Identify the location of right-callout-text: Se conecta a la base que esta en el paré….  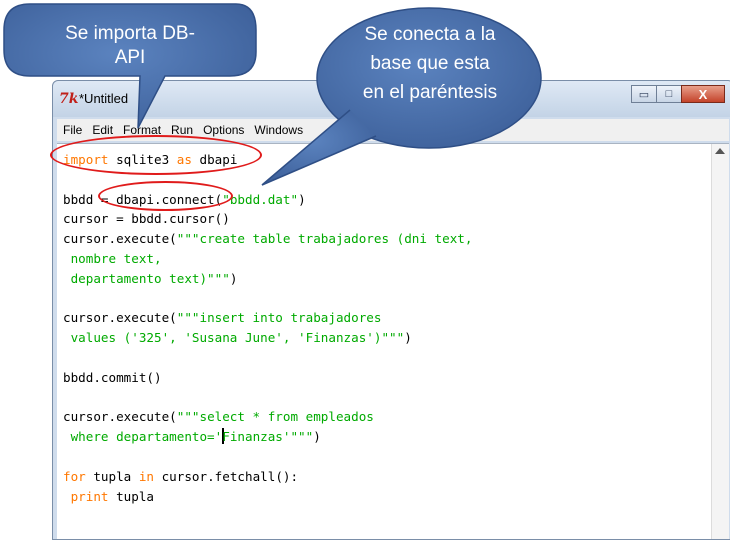
(430, 63).